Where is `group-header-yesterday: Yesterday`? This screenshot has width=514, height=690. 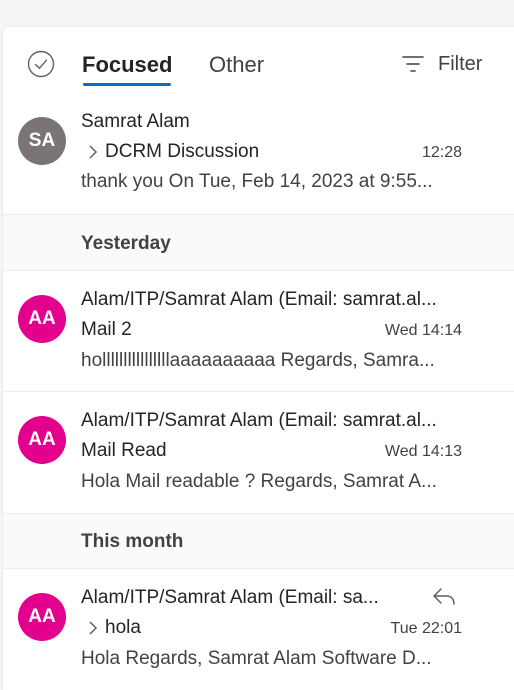
group-header-yesterday: Yesterday is located at coordinates (258, 243).